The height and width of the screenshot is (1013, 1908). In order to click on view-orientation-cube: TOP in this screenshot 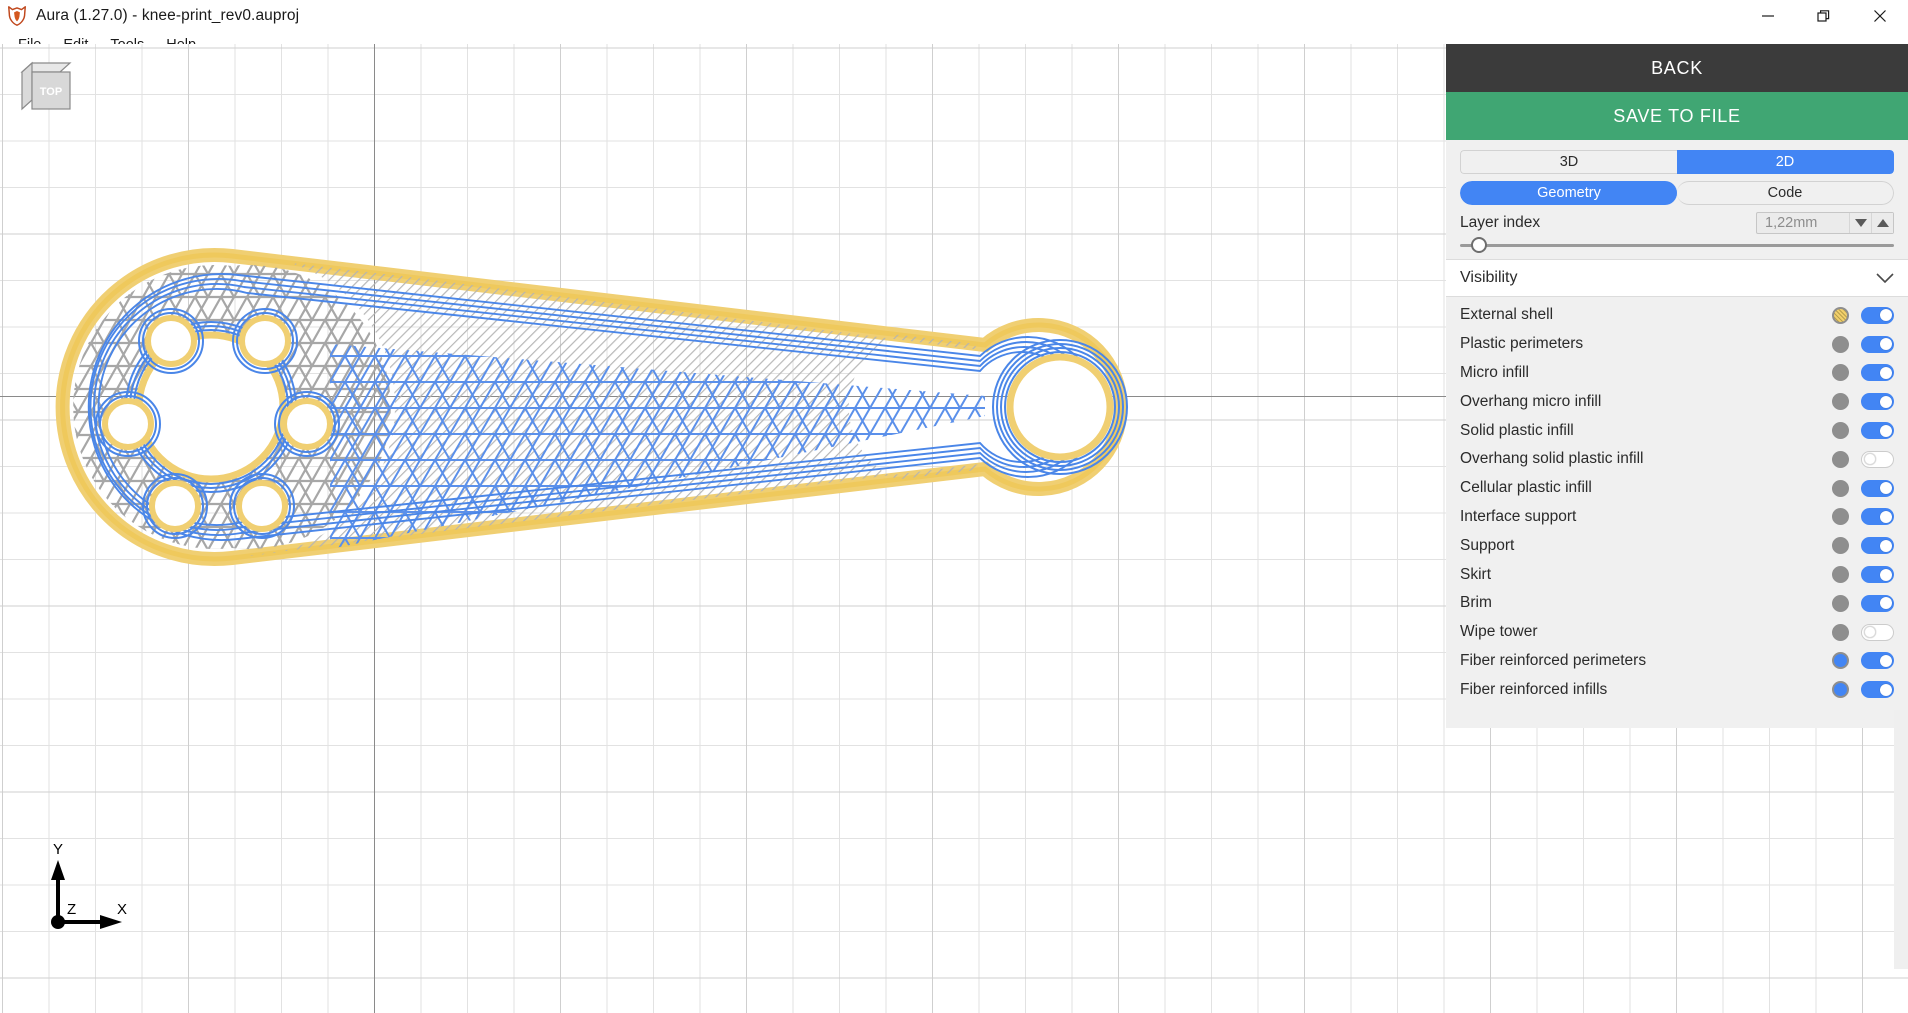, I will do `click(46, 86)`.